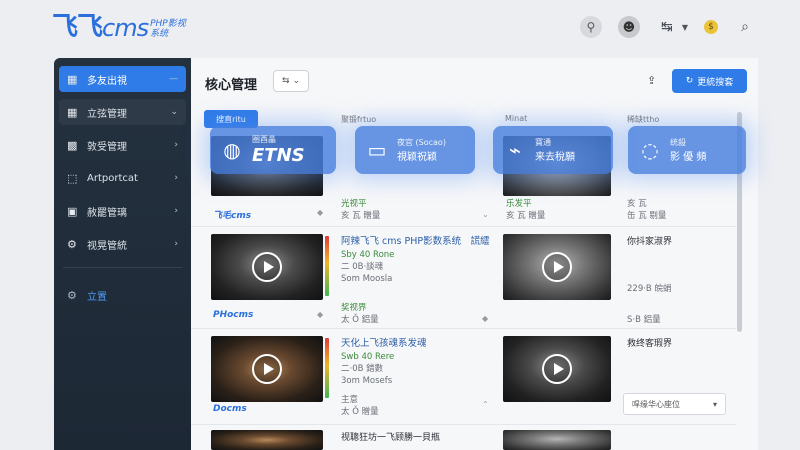 The width and height of the screenshot is (800, 450). What do you see at coordinates (359, 119) in the screenshot?
I see `column-head: 聚锻frtuo` at bounding box center [359, 119].